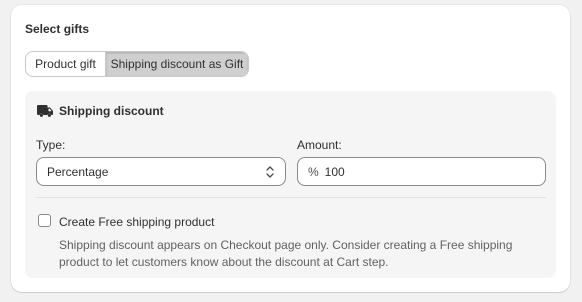 This screenshot has height=302, width=582. Describe the element at coordinates (291, 197) in the screenshot. I see `divider` at that location.